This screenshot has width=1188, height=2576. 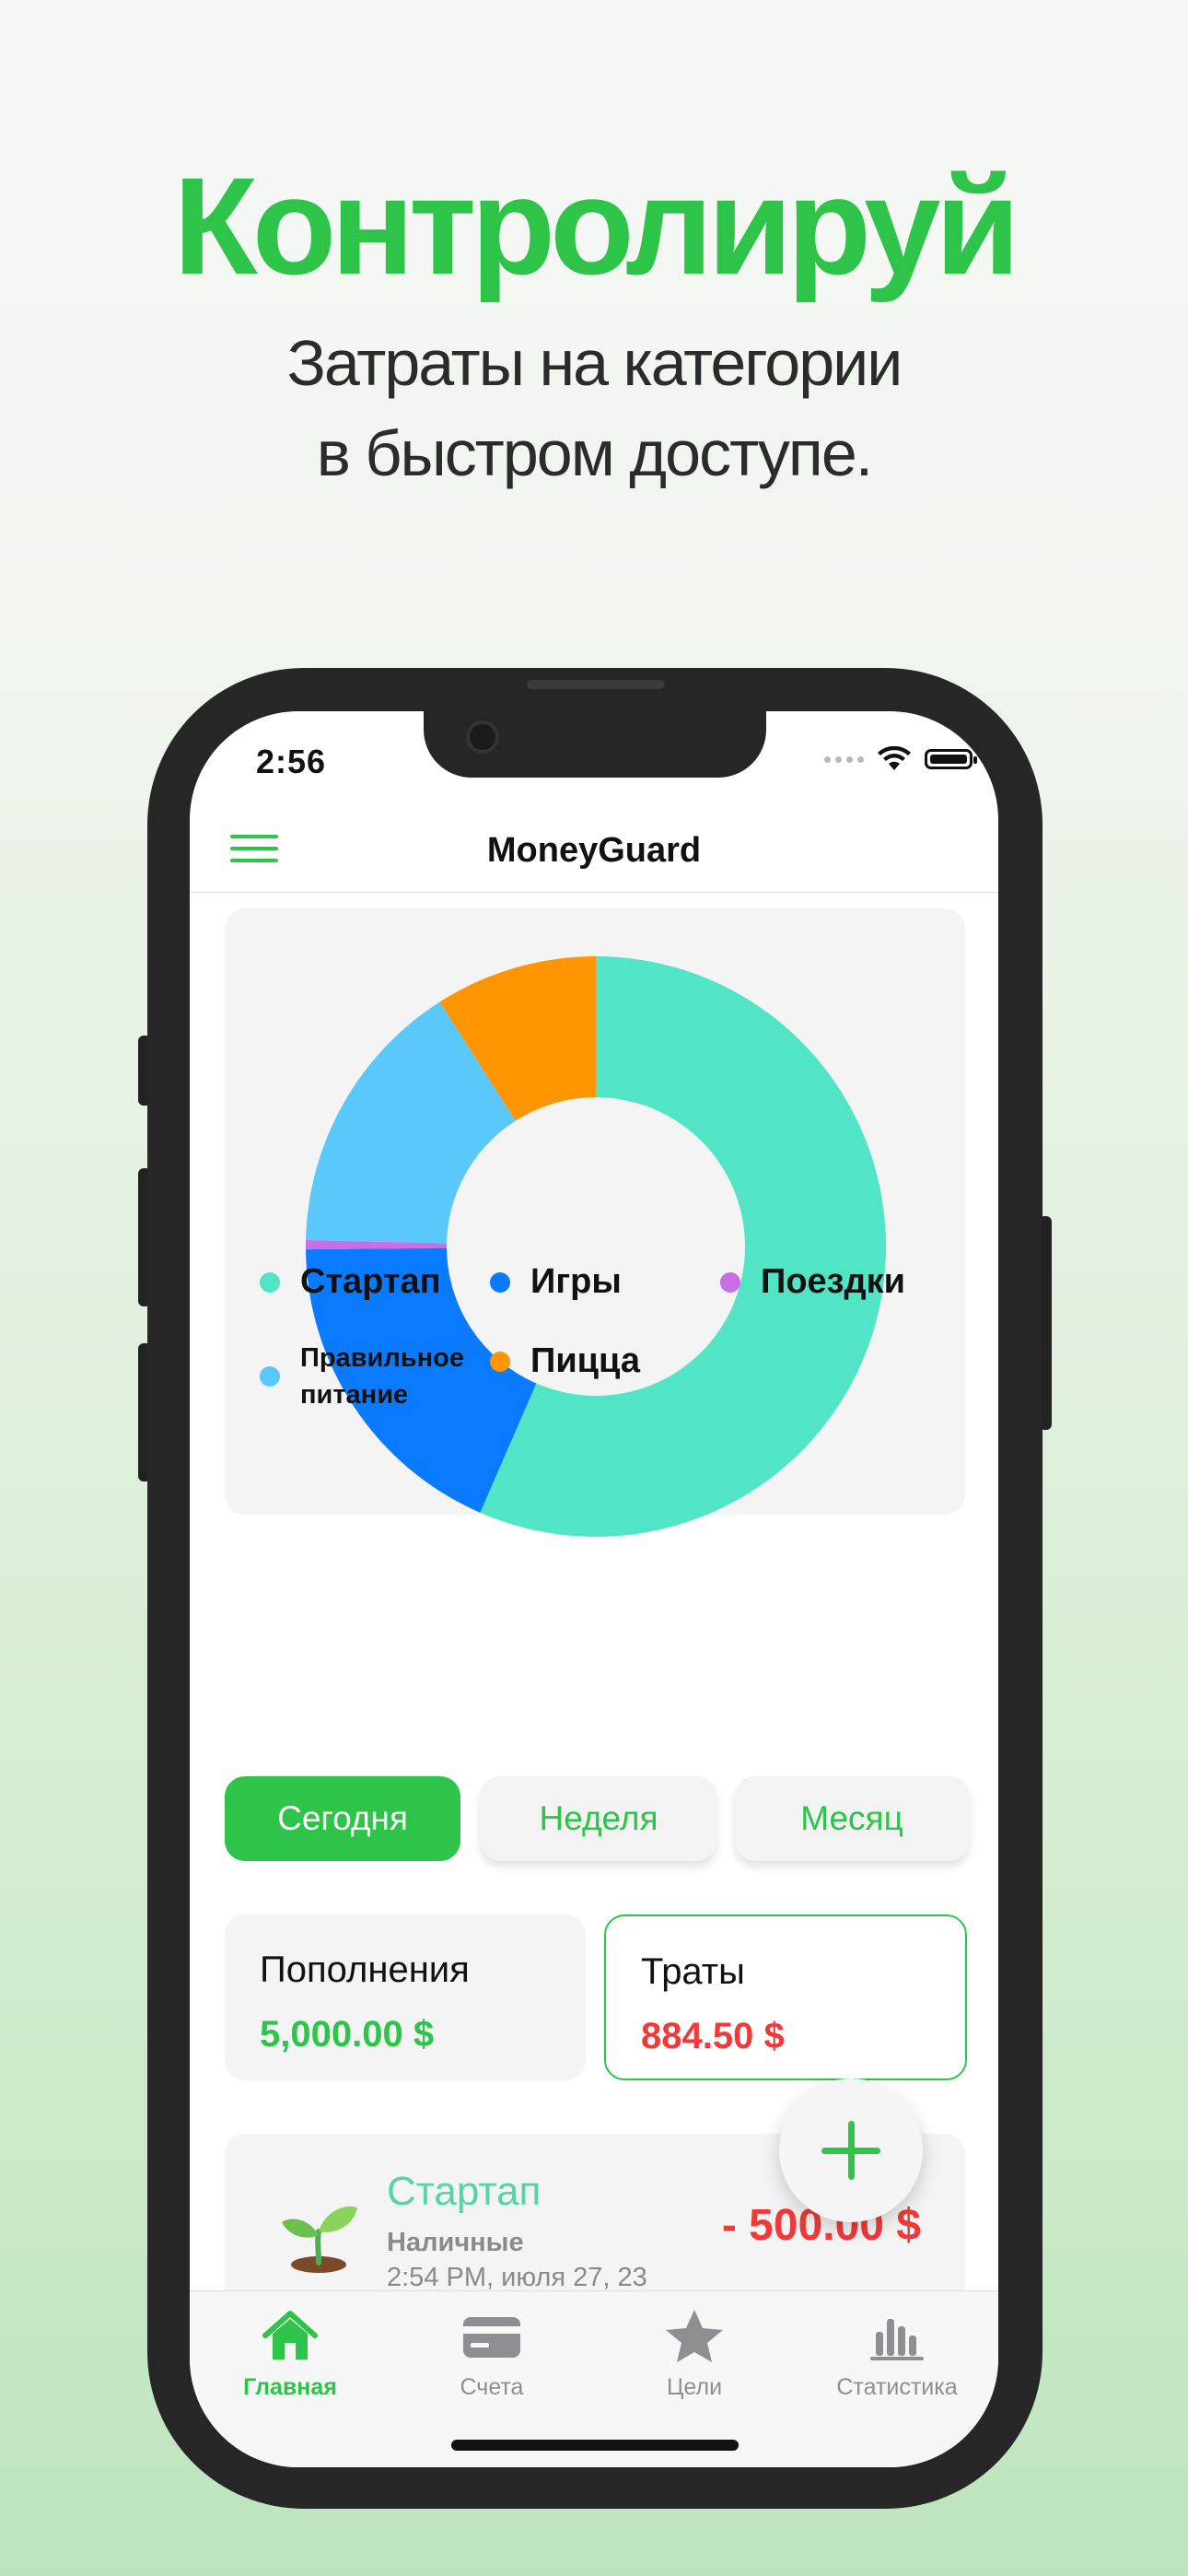 I want to click on star-icon, so click(x=694, y=2336).